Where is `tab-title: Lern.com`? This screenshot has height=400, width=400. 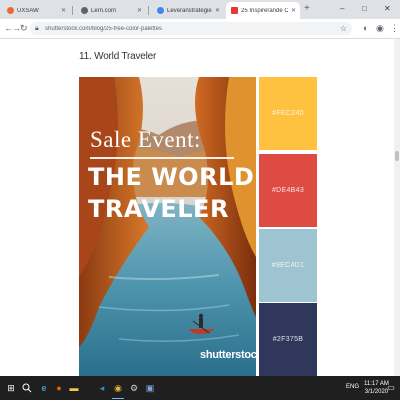 tab-title: Lern.com is located at coordinates (104, 10).